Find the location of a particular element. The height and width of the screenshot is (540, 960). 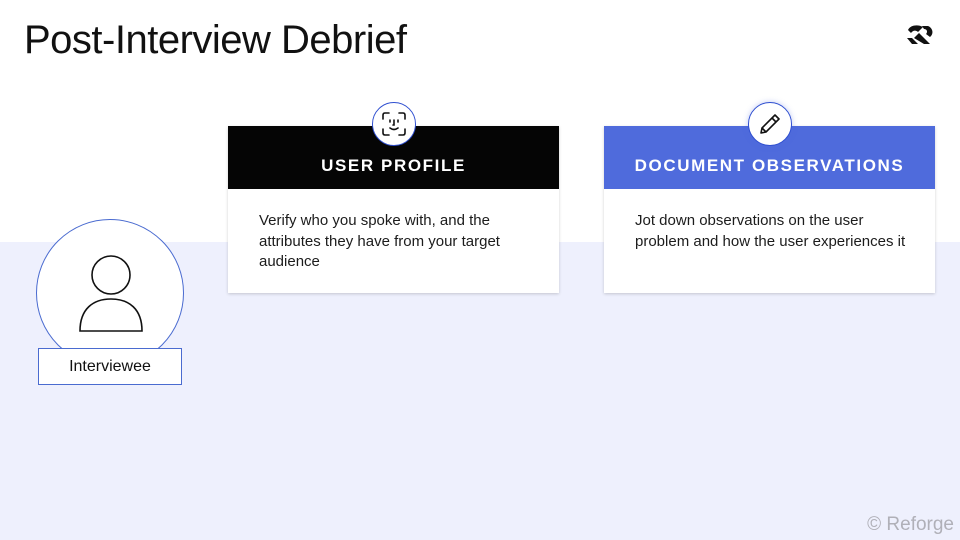

reforge-logo-icon is located at coordinates (920, 34).